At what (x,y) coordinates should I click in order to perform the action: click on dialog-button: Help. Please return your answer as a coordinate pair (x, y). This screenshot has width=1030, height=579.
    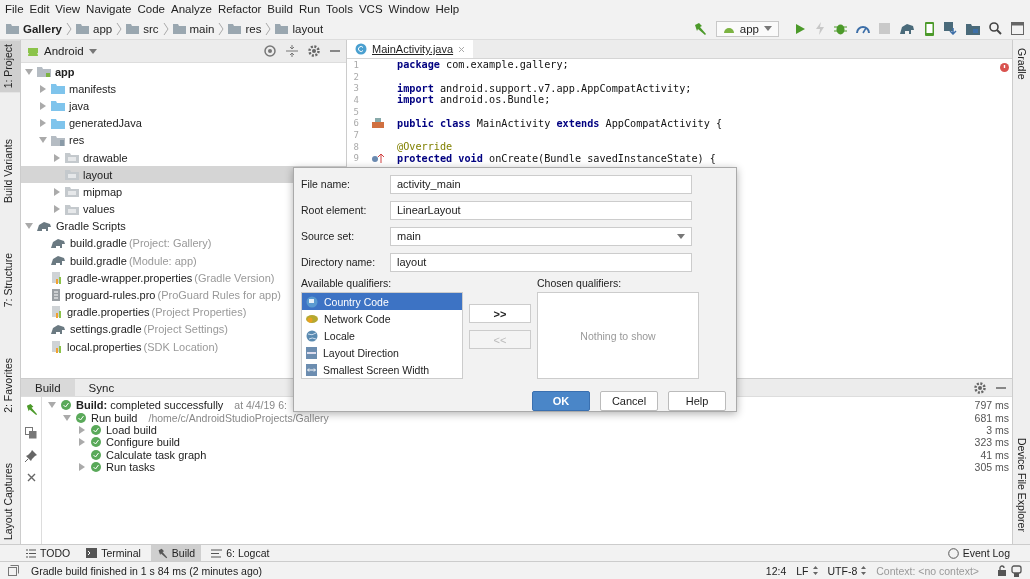
    Looking at the image, I should click on (697, 401).